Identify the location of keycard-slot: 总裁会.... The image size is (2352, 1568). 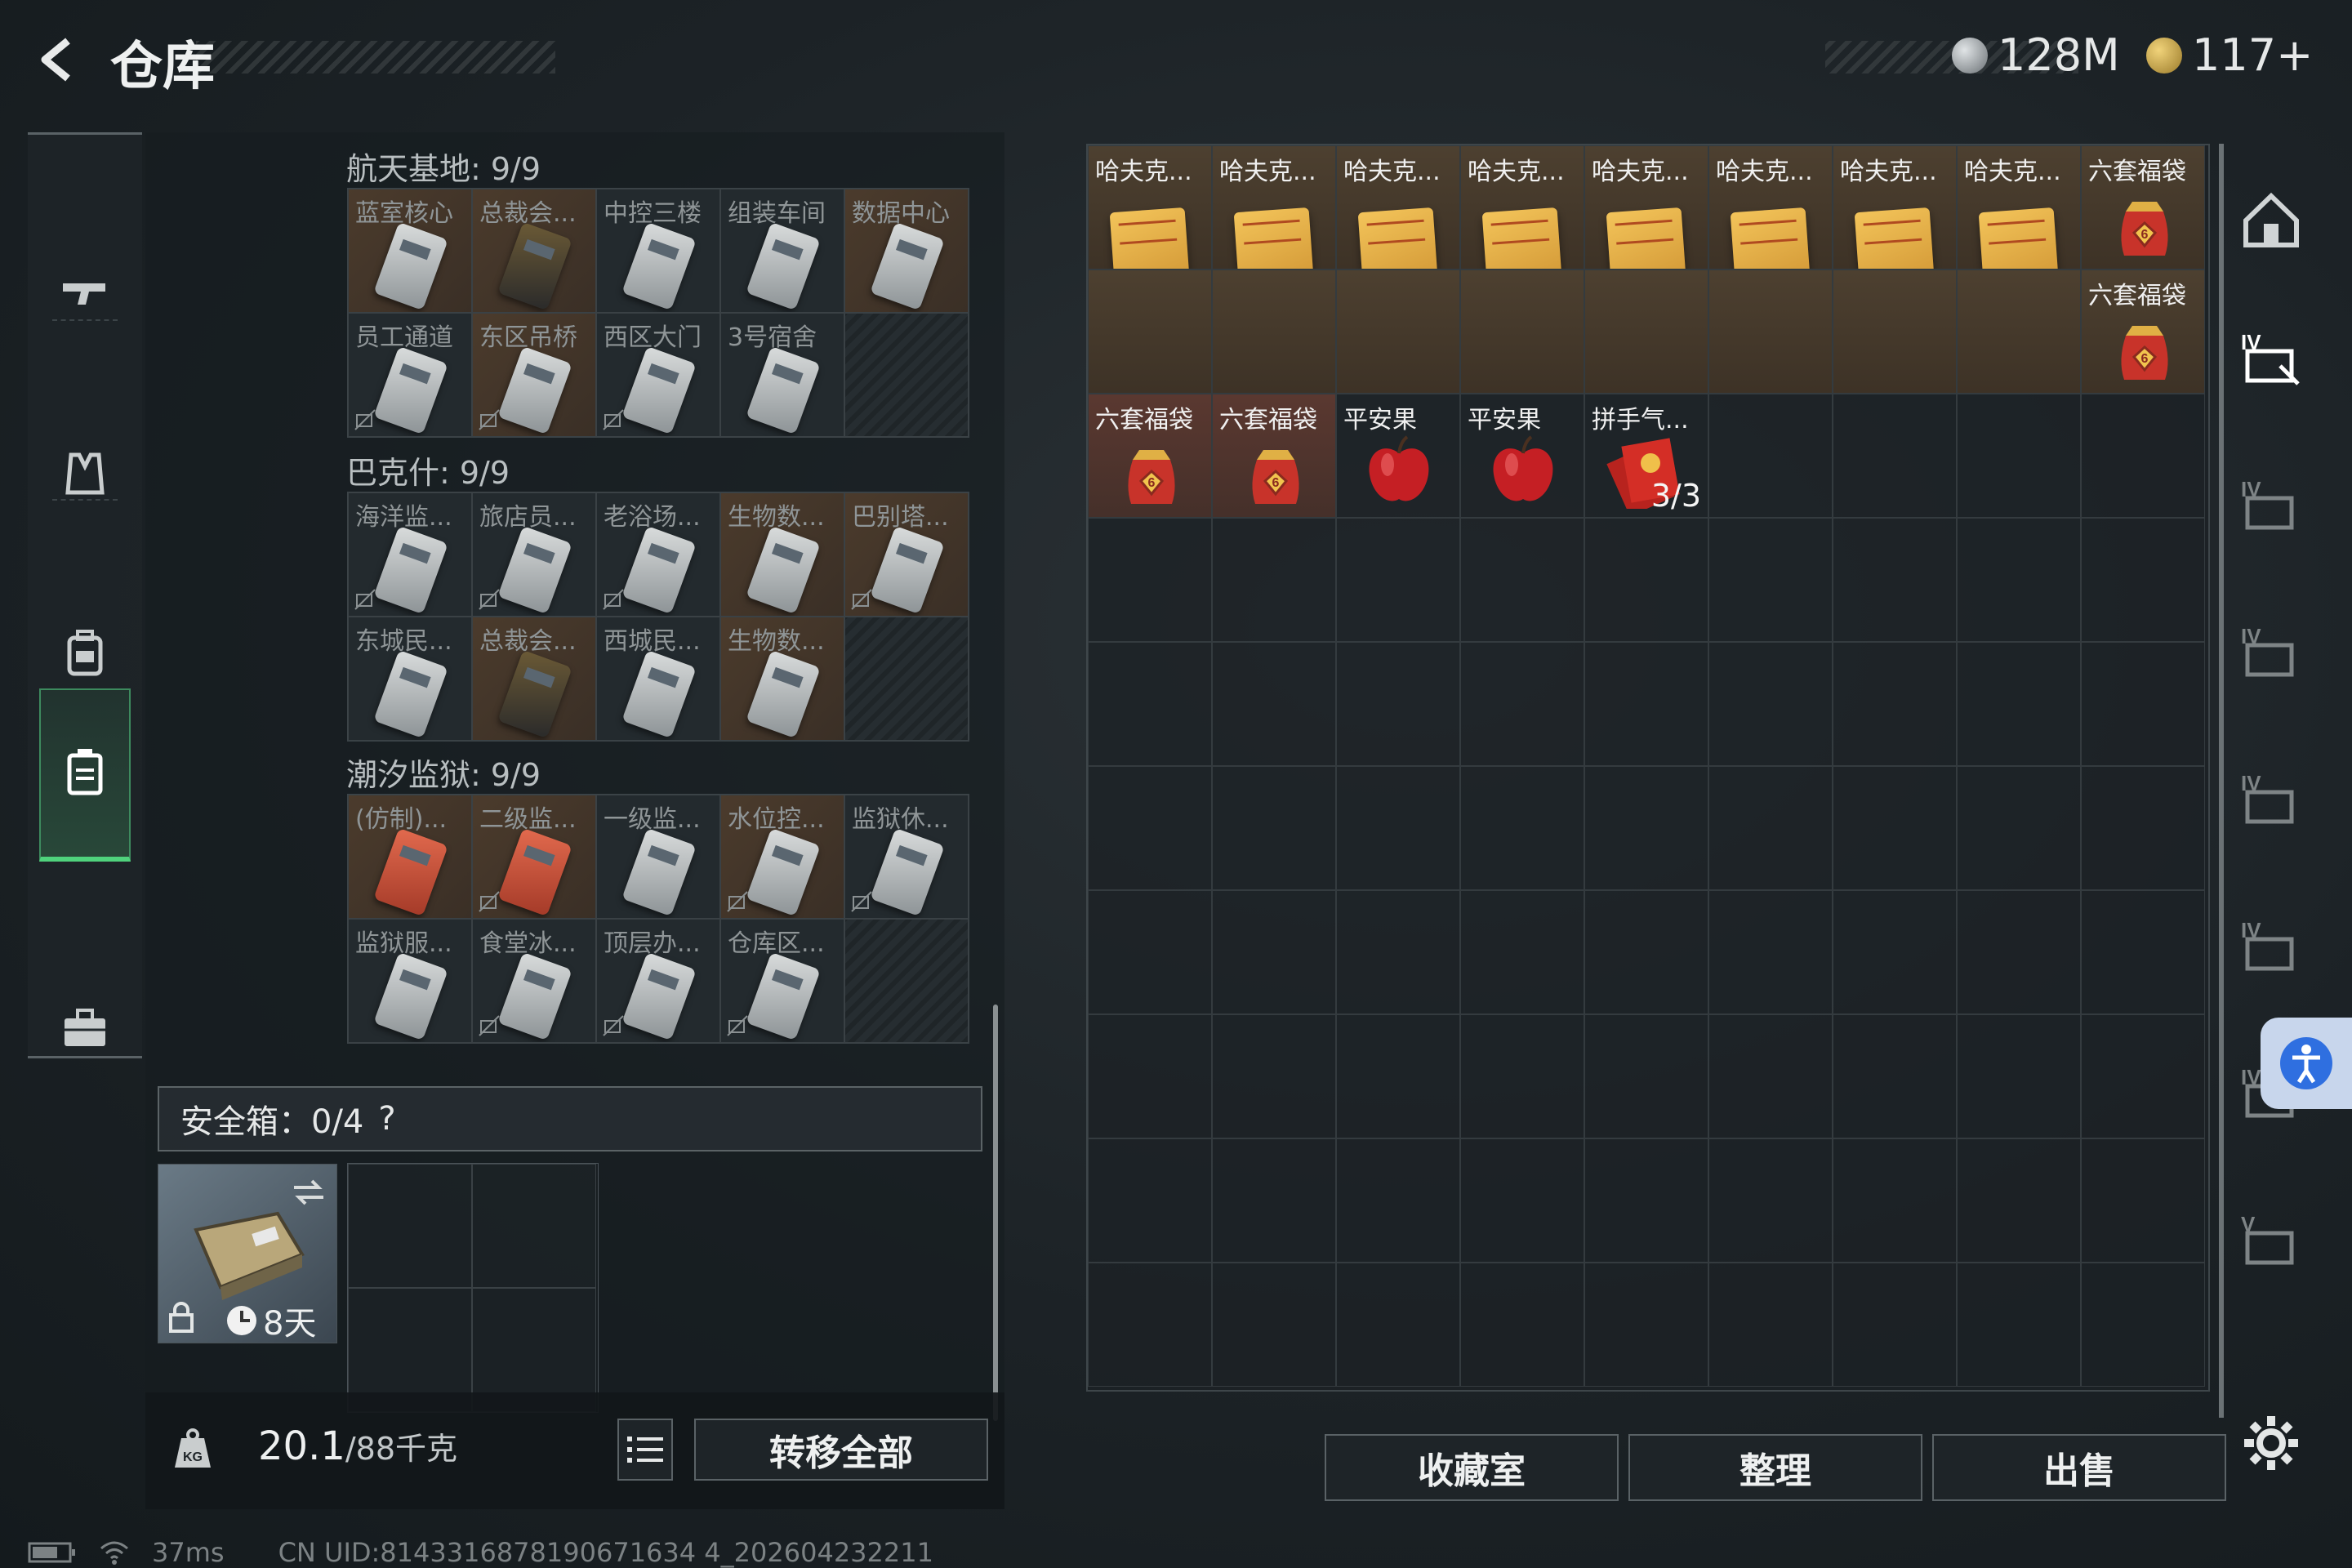
(534, 679).